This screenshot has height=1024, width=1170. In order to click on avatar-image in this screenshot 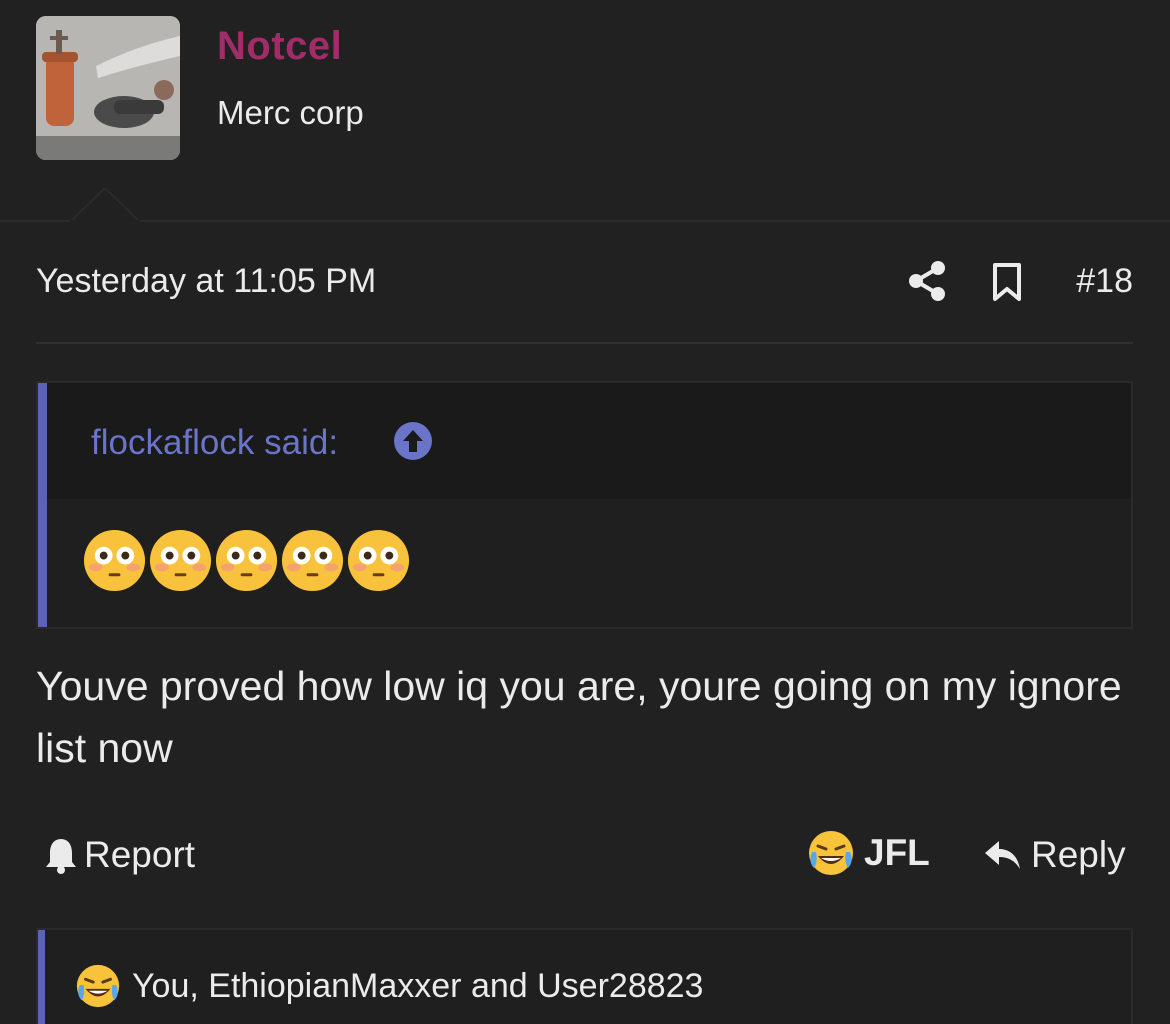, I will do `click(108, 88)`.